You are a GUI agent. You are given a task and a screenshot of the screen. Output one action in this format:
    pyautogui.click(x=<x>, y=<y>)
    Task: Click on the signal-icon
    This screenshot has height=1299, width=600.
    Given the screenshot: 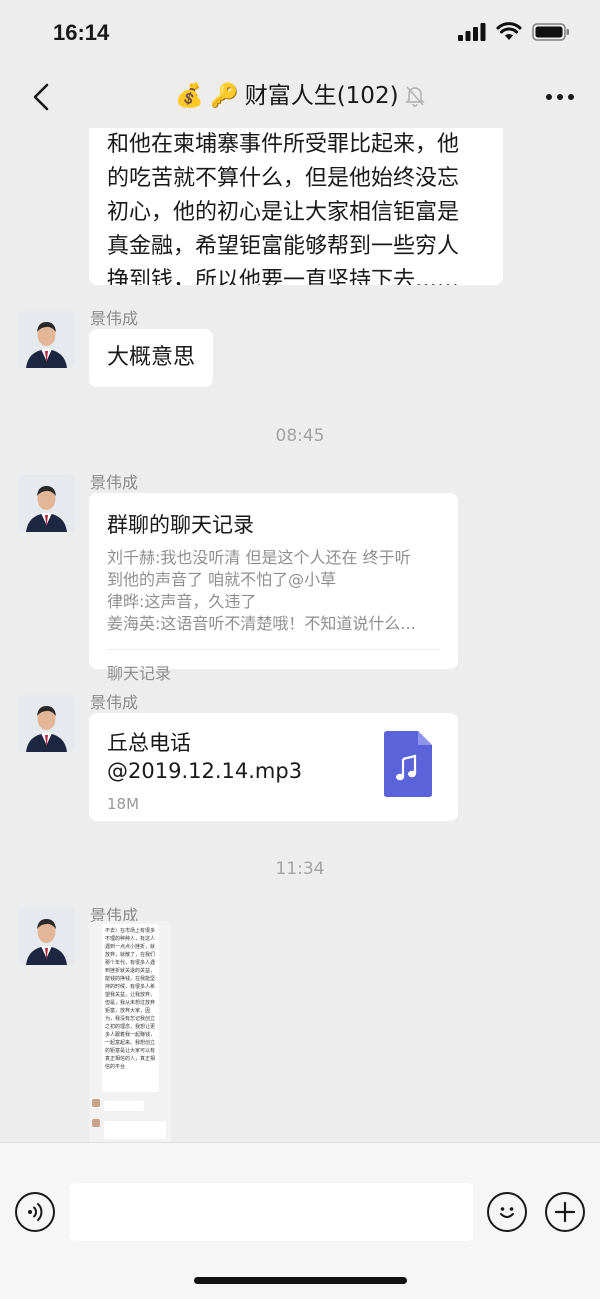 What is the action you would take?
    pyautogui.click(x=472, y=31)
    